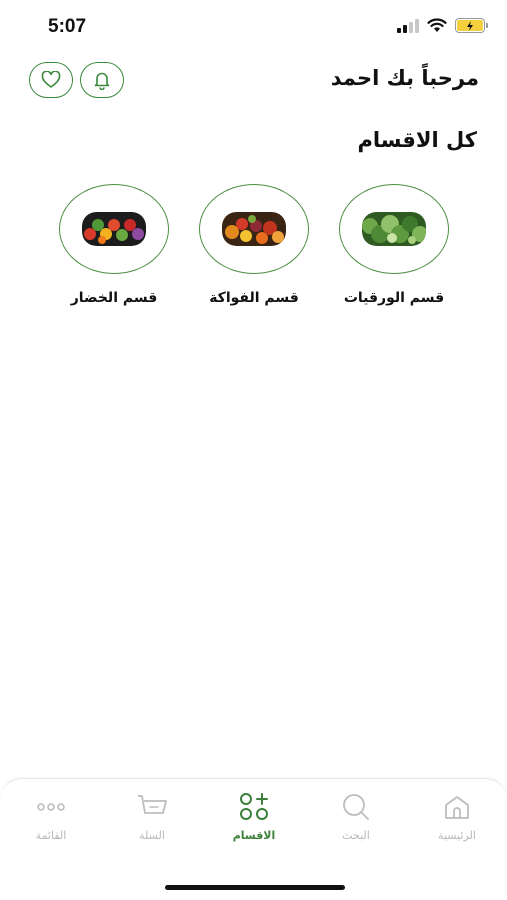 The width and height of the screenshot is (507, 900). I want to click on tab-home: الرئيسية, so click(457, 817).